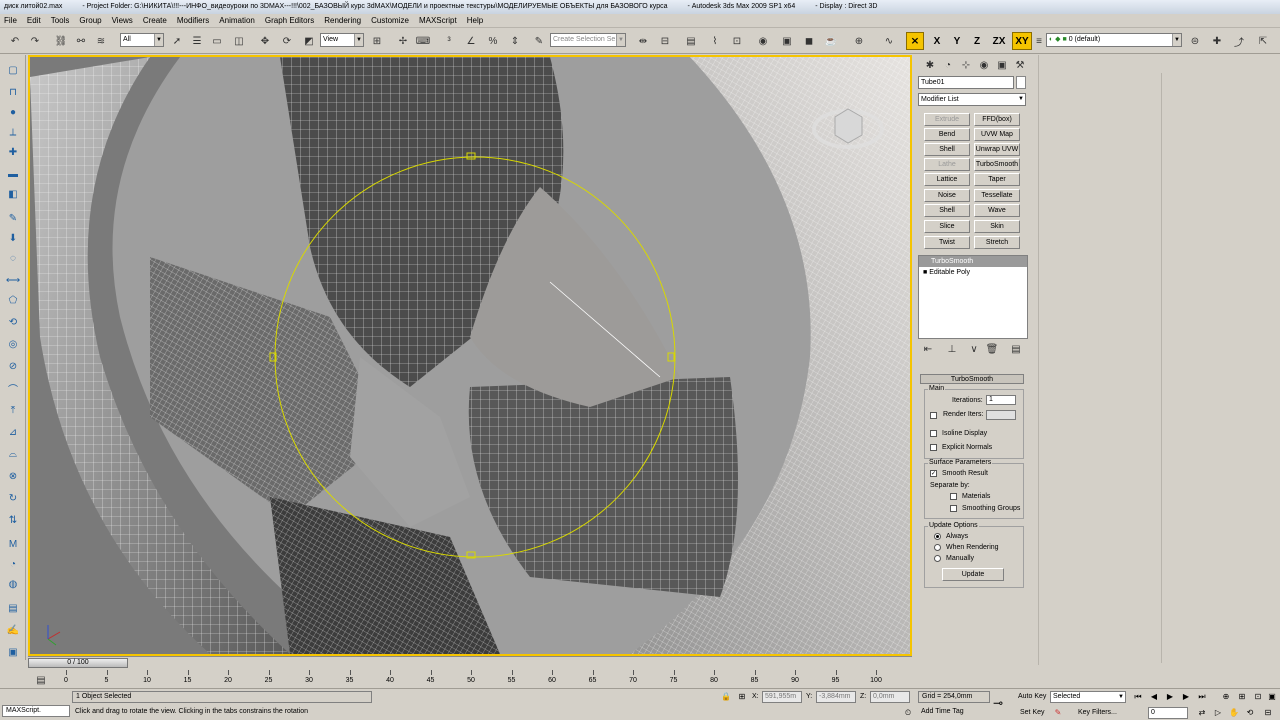  What do you see at coordinates (973, 272) in the screenshot?
I see `stack-item-editable-poly: ■ Editable Poly` at bounding box center [973, 272].